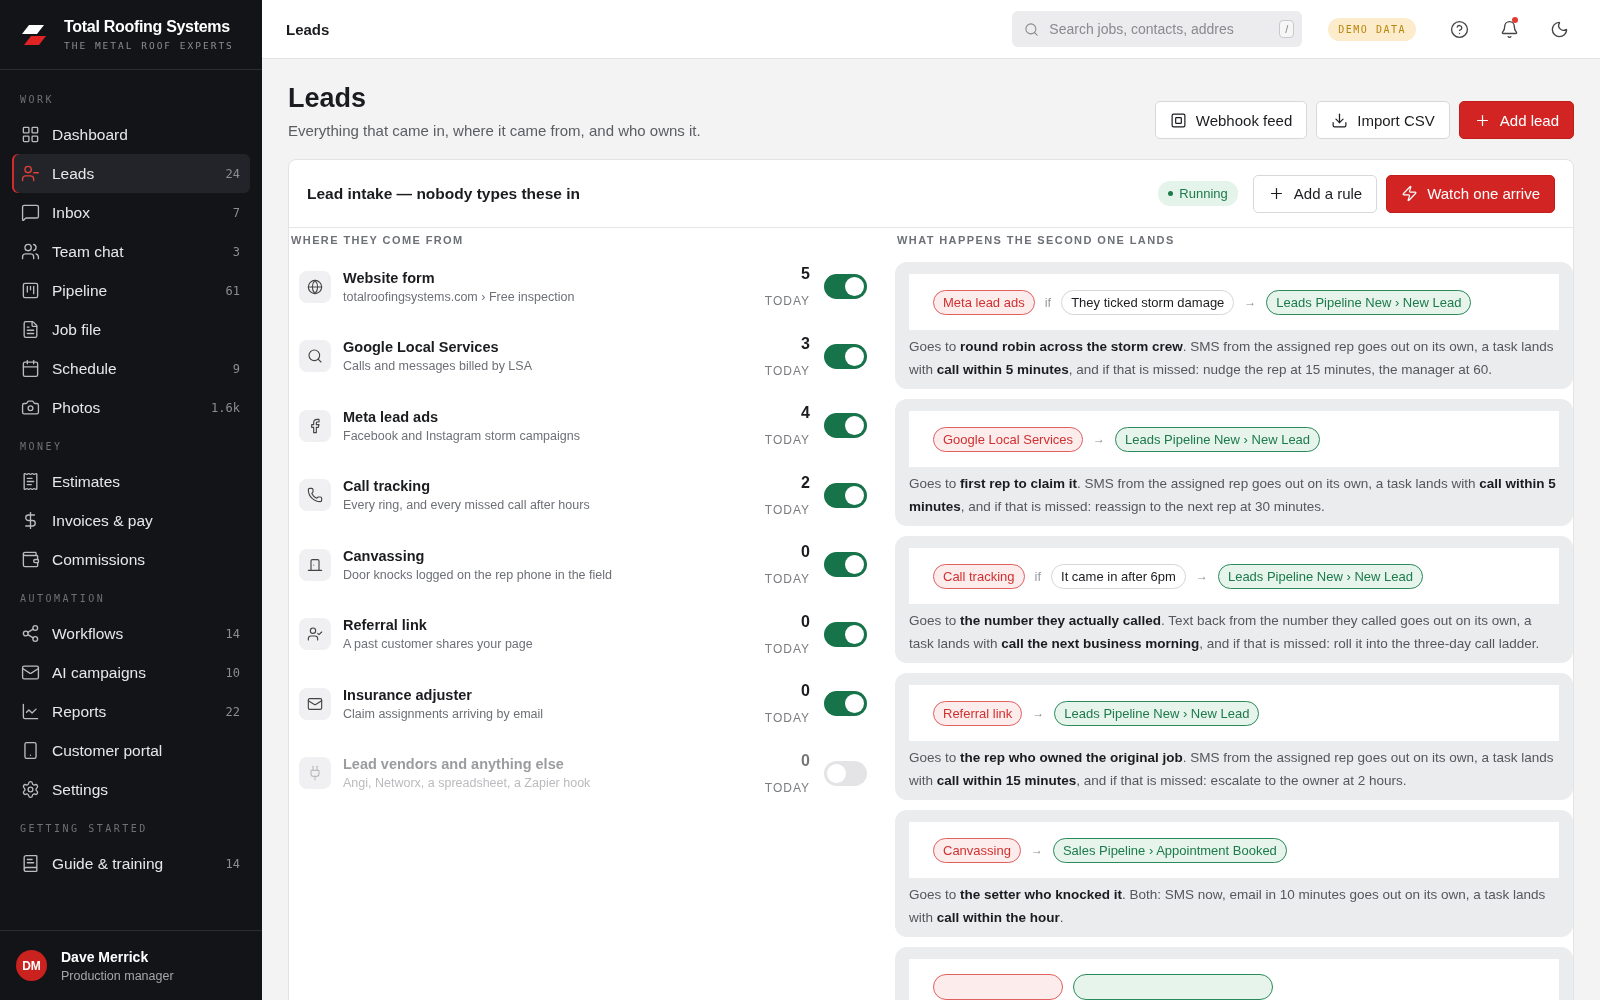  What do you see at coordinates (74, 173) in the screenshot?
I see `nav-label: Leads` at bounding box center [74, 173].